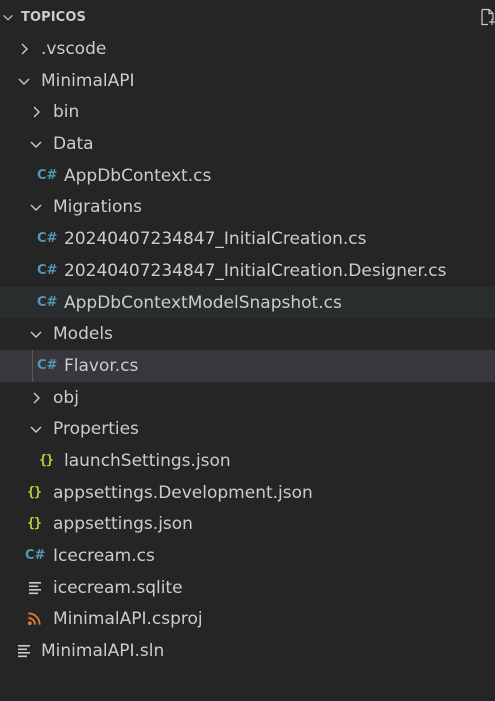 This screenshot has width=495, height=701. I want to click on tree-item-models-folder: Models, so click(247, 334).